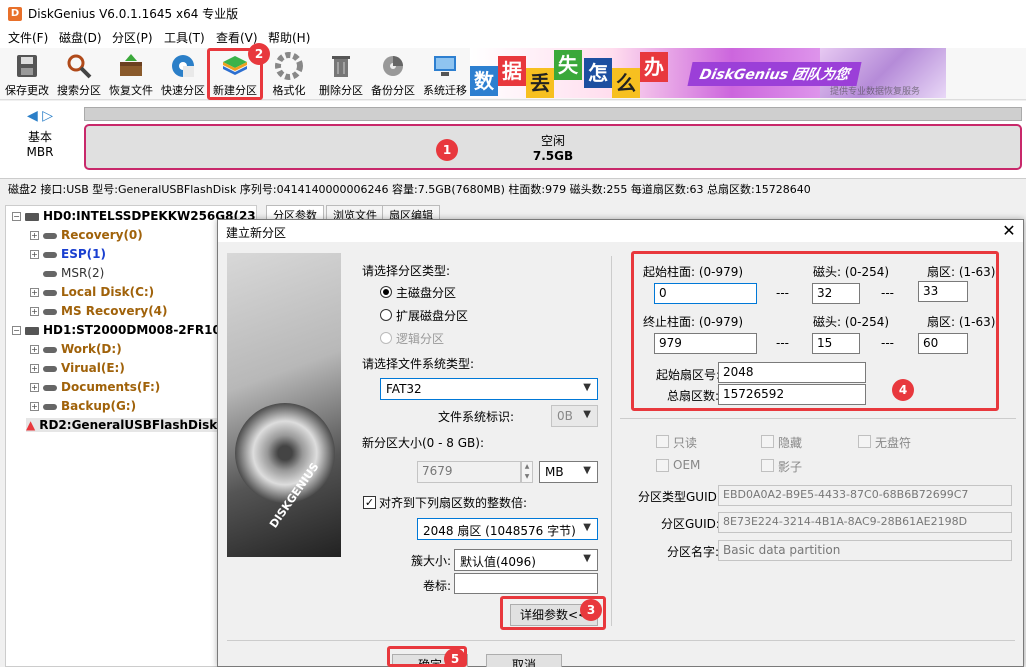 This screenshot has height=667, width=1026. Describe the element at coordinates (693, 552) in the screenshot. I see `partition-name-label: 分区名字:` at that location.